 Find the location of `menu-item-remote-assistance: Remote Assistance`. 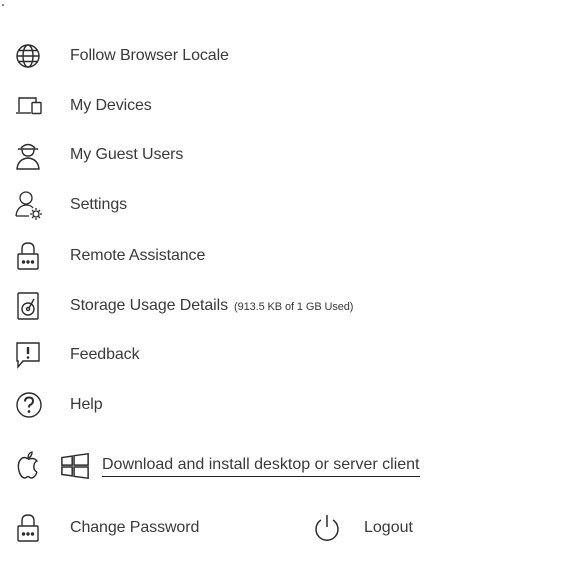

menu-item-remote-assistance: Remote Assistance is located at coordinates (109, 256).